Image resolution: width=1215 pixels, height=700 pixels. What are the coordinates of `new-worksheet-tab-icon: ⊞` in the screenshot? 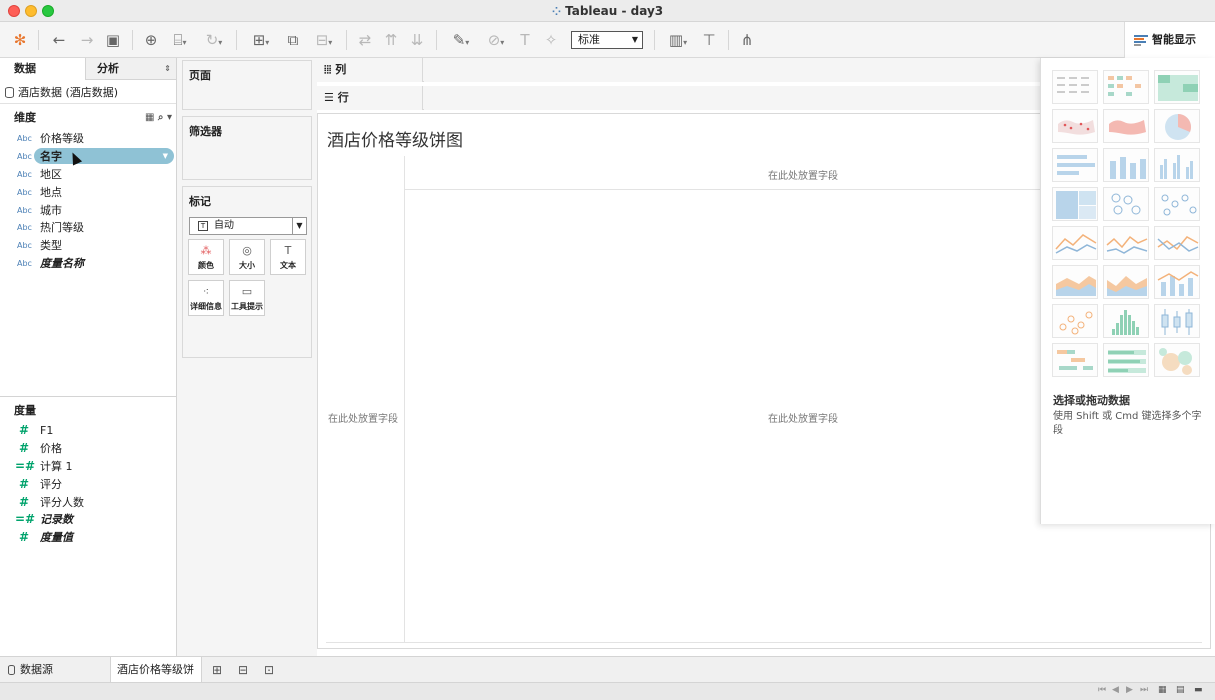 It's located at (217, 670).